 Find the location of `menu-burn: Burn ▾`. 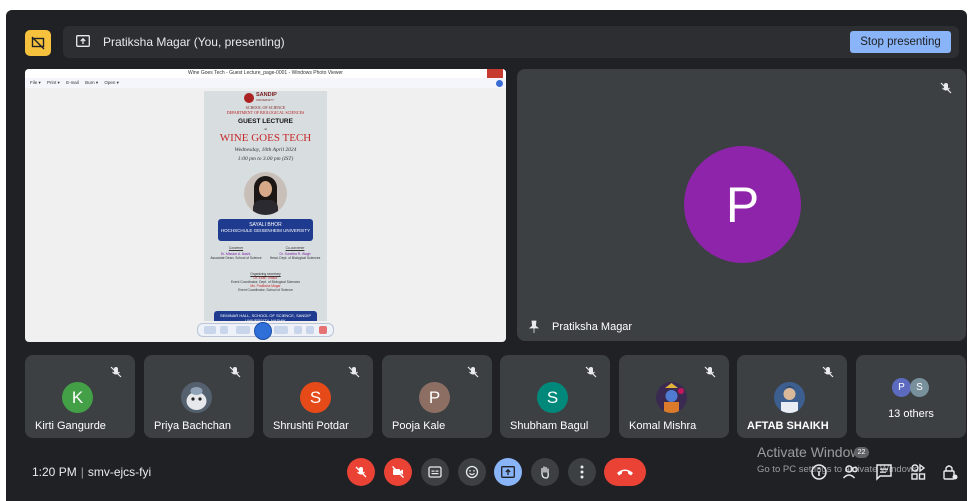

menu-burn: Burn ▾ is located at coordinates (92, 82).